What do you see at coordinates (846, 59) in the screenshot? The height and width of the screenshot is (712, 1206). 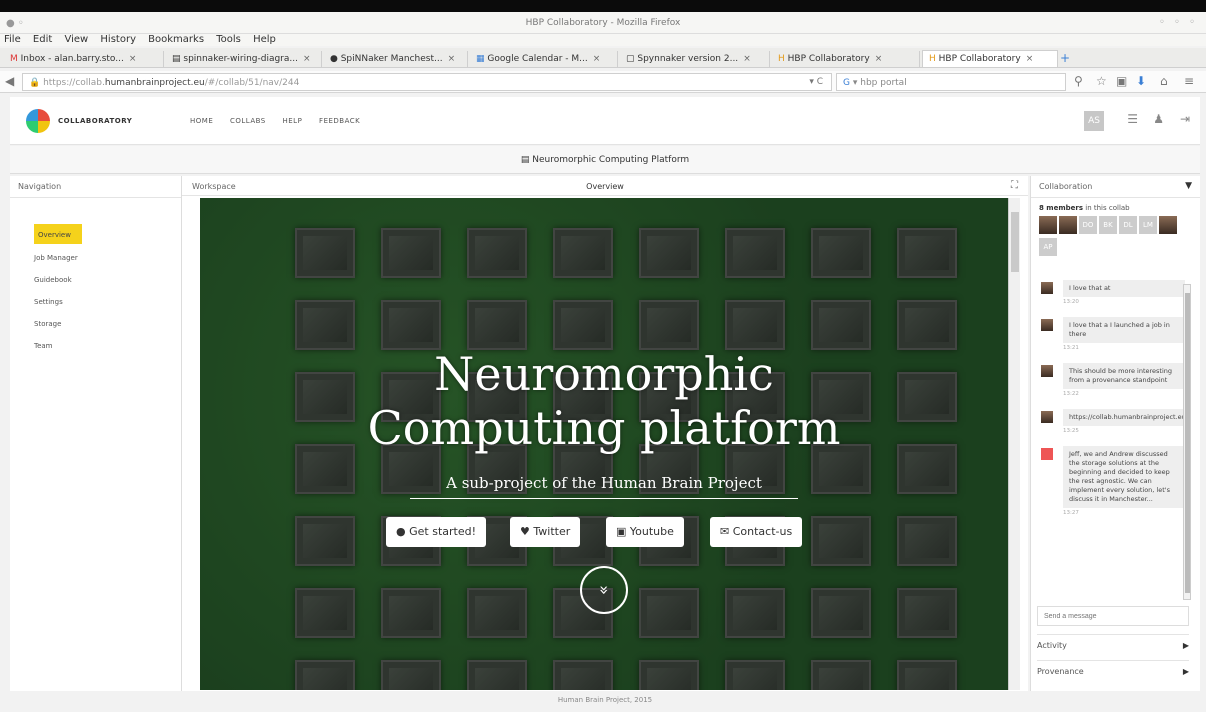 I see `tab-hbp-collaboratory-1: H HBP Collaboratory ×` at bounding box center [846, 59].